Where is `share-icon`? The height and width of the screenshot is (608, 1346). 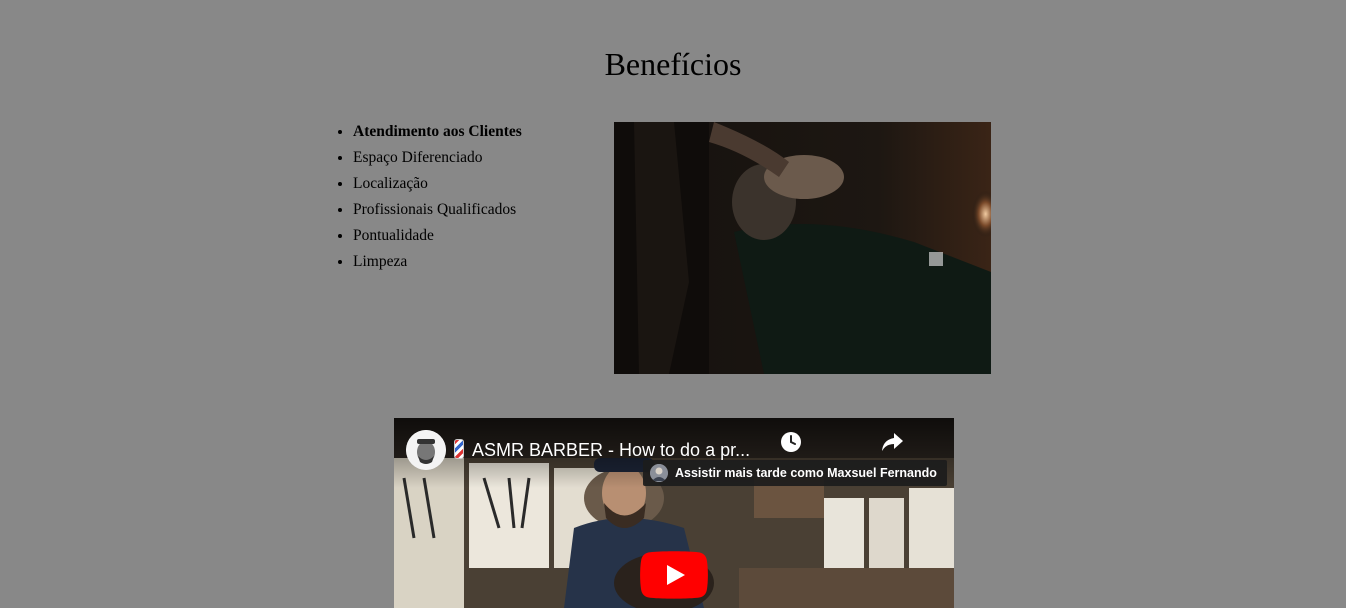 share-icon is located at coordinates (892, 442).